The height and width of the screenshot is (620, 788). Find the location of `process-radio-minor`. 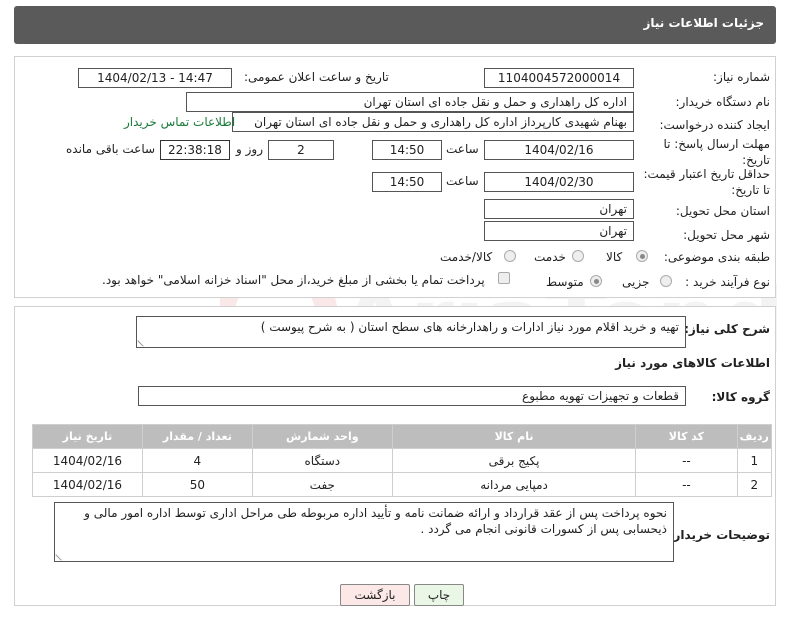

process-radio-minor is located at coordinates (666, 281).